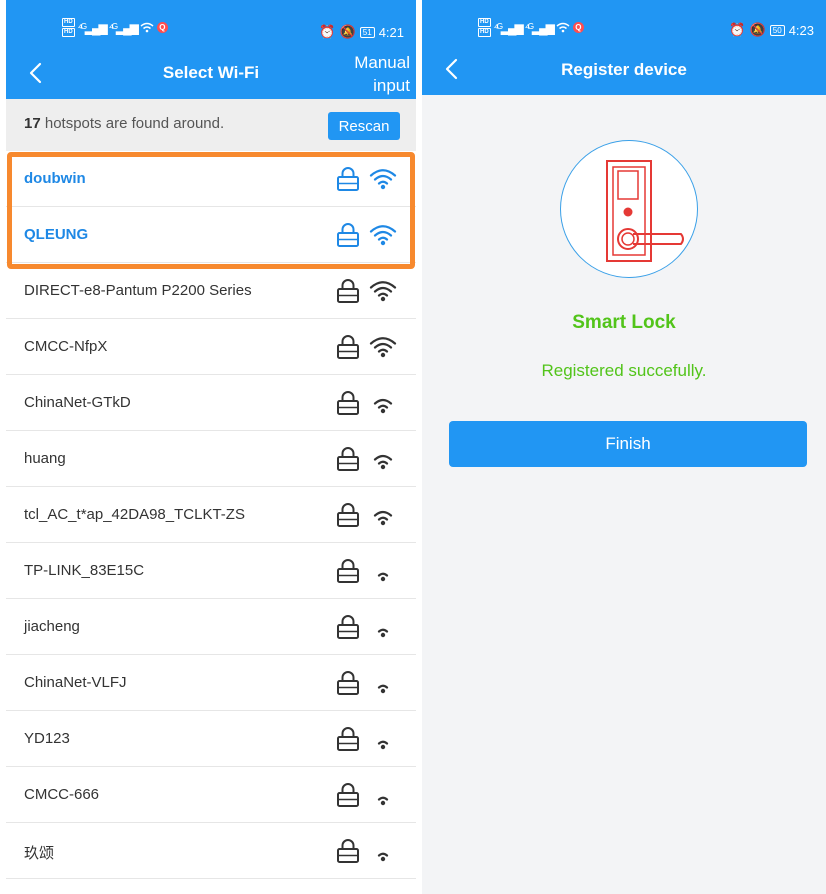 The width and height of the screenshot is (826, 894). I want to click on status-bar: HD HD ⁴ᴳ▂▄▆ ⁴ᴳ▂▄▆ Q ⏰ 🔕 50 4:23, so click(624, 20).